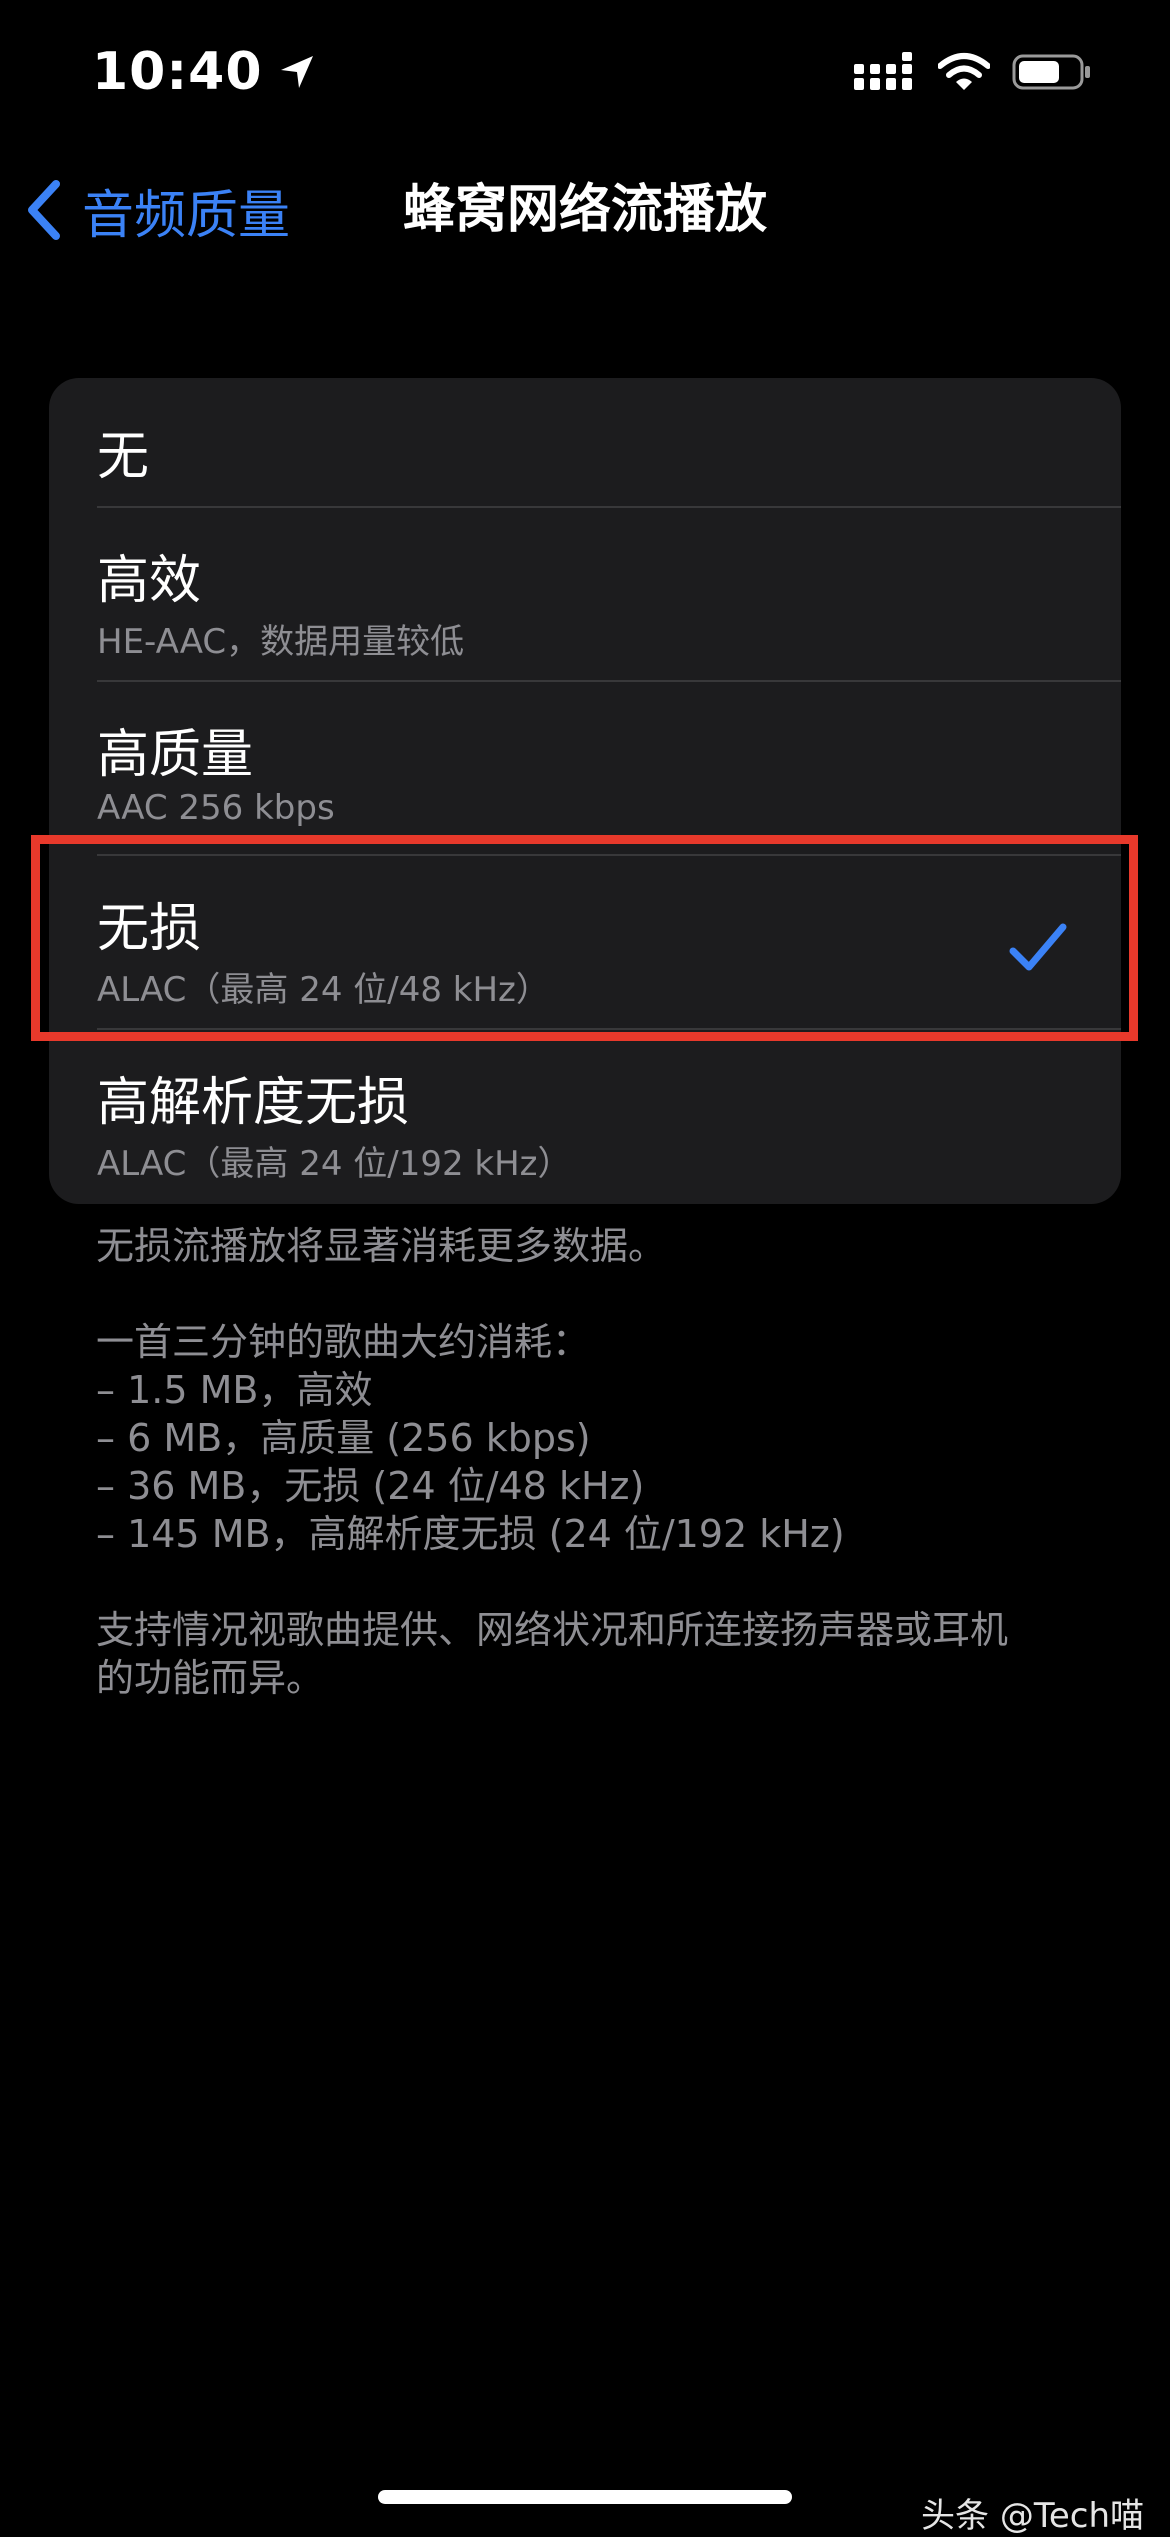 The height and width of the screenshot is (2537, 1170). Describe the element at coordinates (149, 581) in the screenshot. I see `option-title: 高效` at that location.